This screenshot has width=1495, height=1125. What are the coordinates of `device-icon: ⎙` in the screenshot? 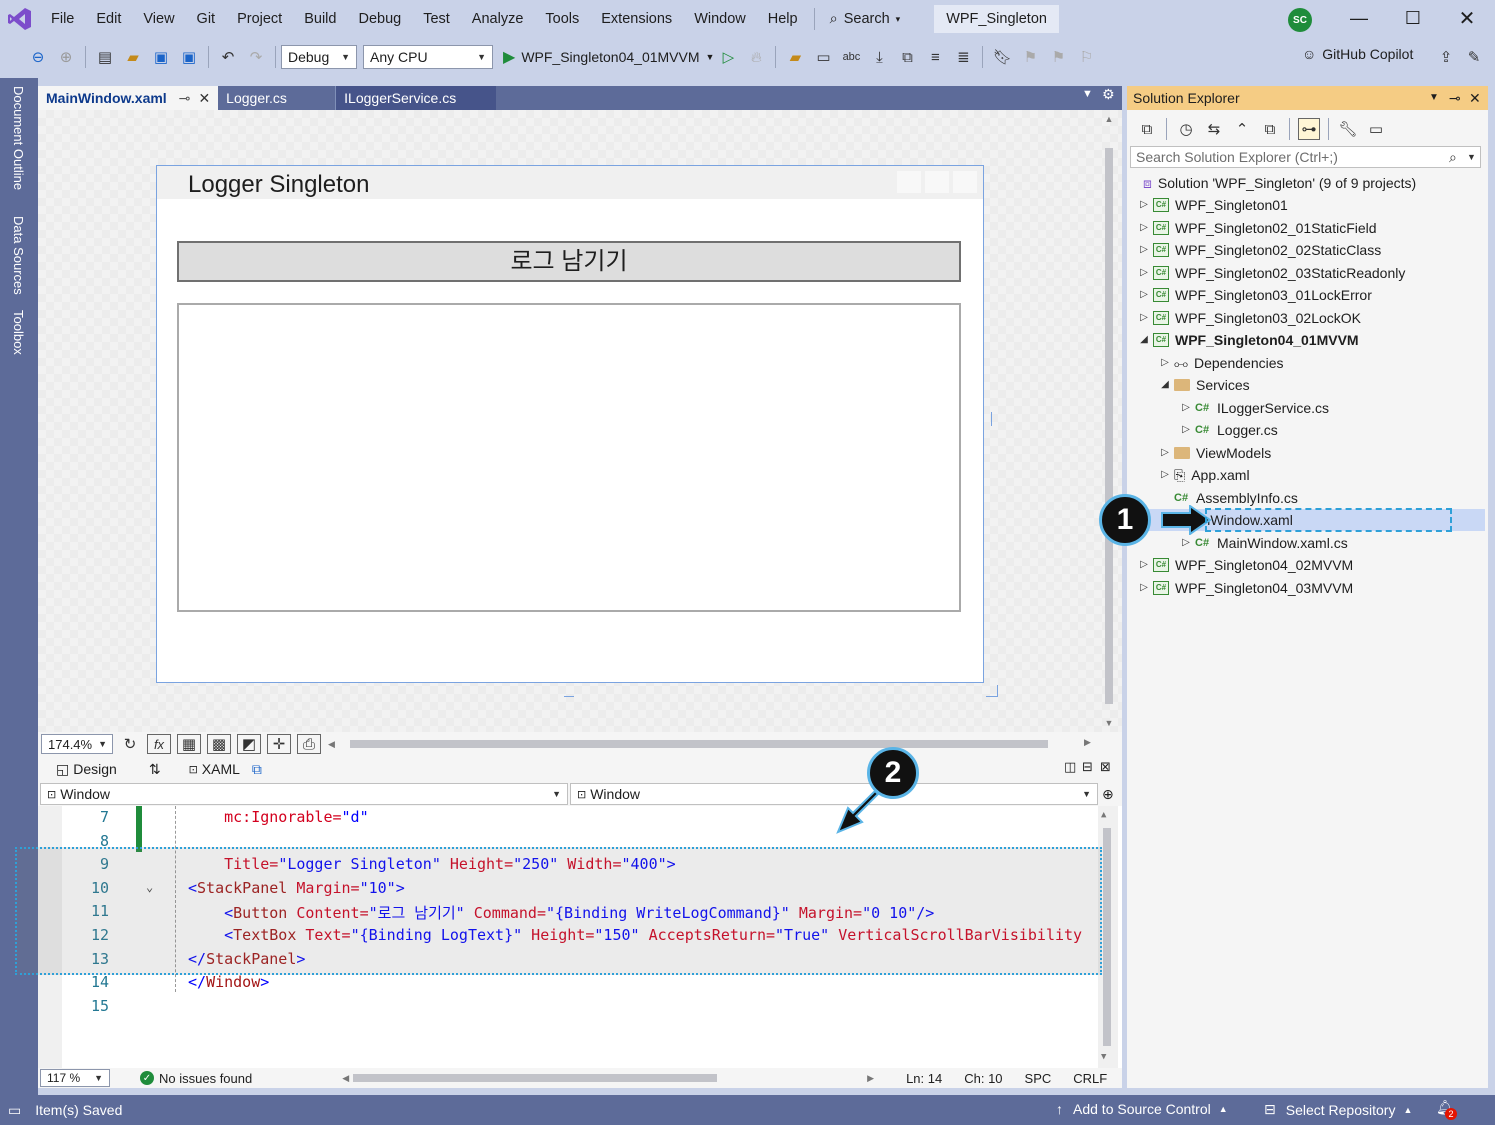 It's located at (309, 744).